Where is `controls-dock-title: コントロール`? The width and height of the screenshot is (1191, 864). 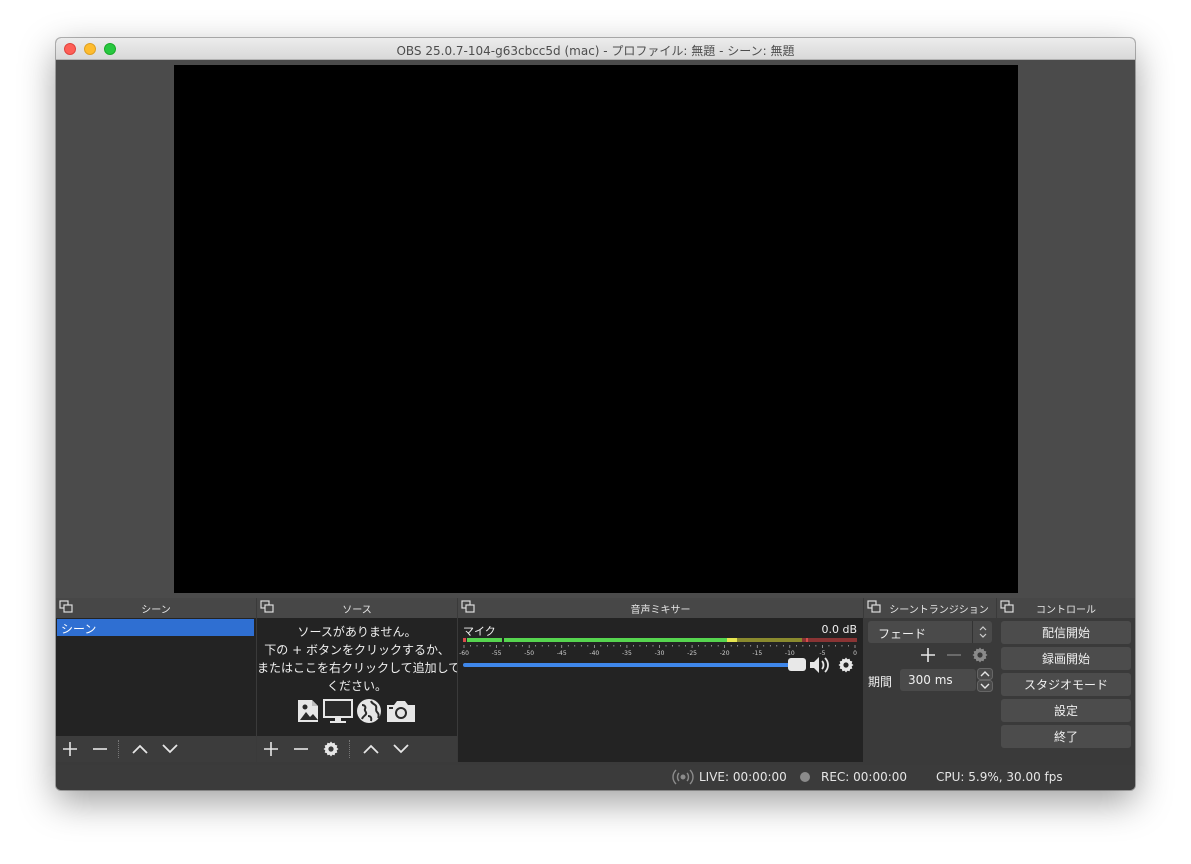 controls-dock-title: コントロール is located at coordinates (1066, 610).